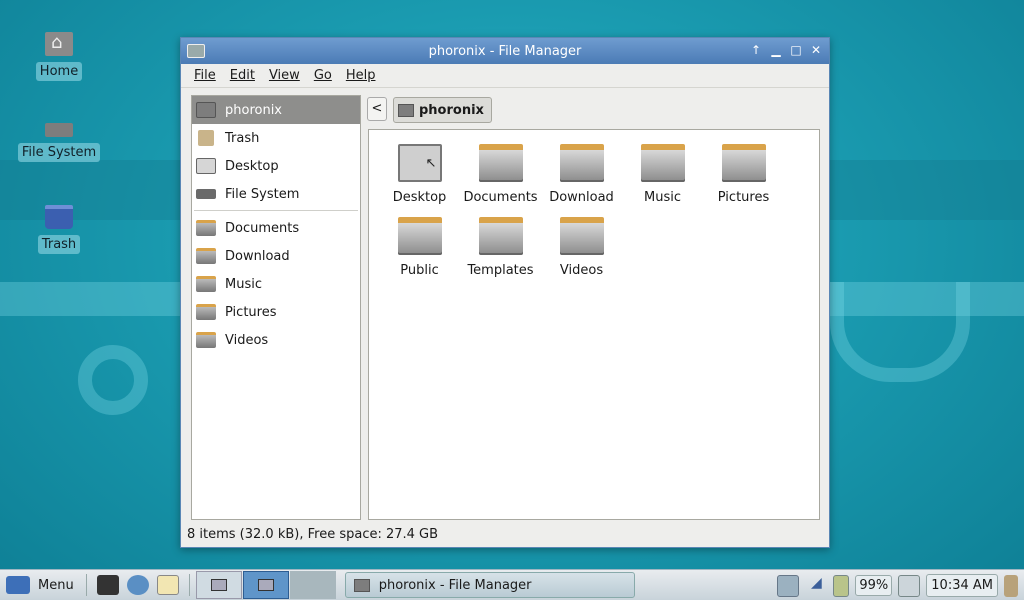 The width and height of the screenshot is (1024, 600). I want to click on file-item-desktop: Desktop, so click(419, 174).